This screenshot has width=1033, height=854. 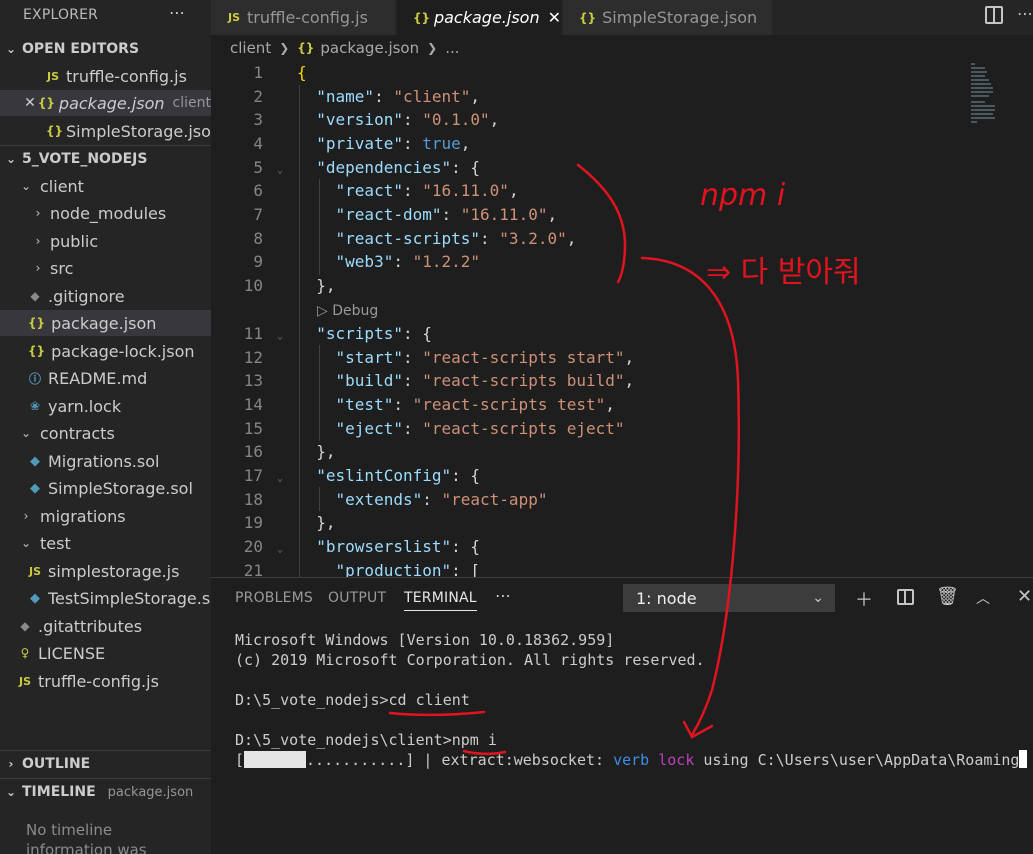 What do you see at coordinates (98, 378) in the screenshot?
I see `tree-label: README.md` at bounding box center [98, 378].